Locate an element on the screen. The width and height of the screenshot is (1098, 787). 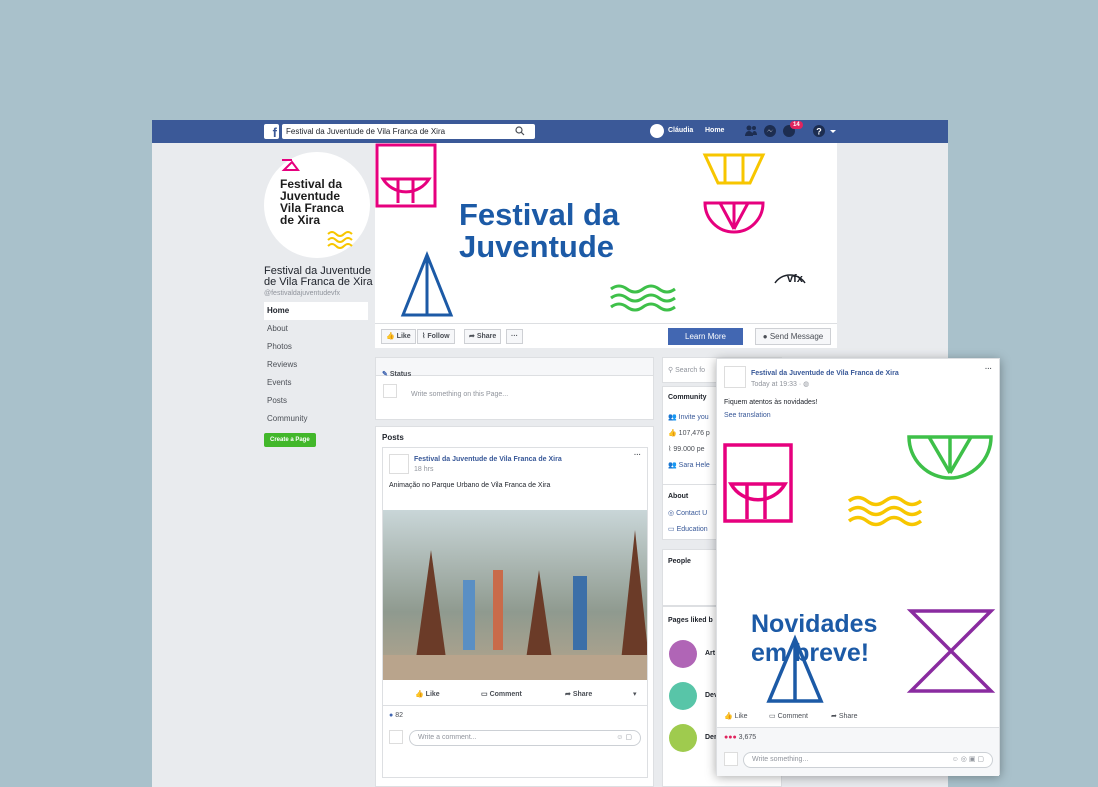
post-timestamp: 18 hrs is located at coordinates (423, 469).